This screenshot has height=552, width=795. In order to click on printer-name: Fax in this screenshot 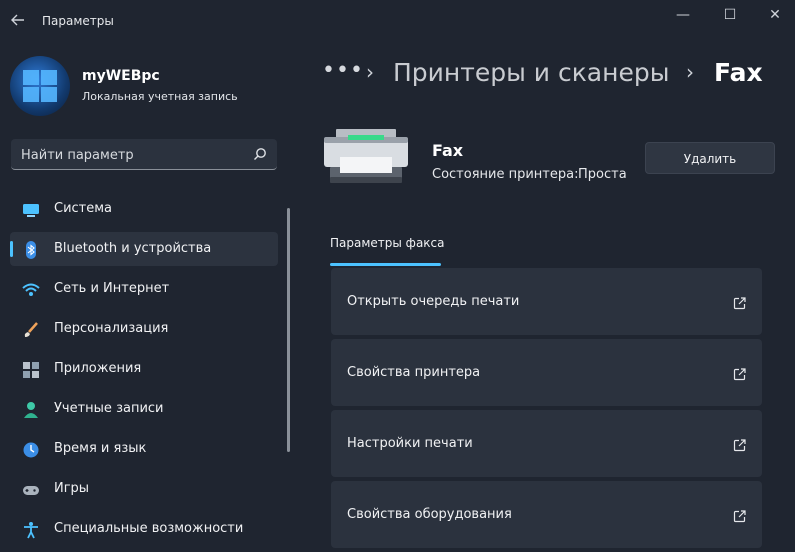, I will do `click(448, 150)`.